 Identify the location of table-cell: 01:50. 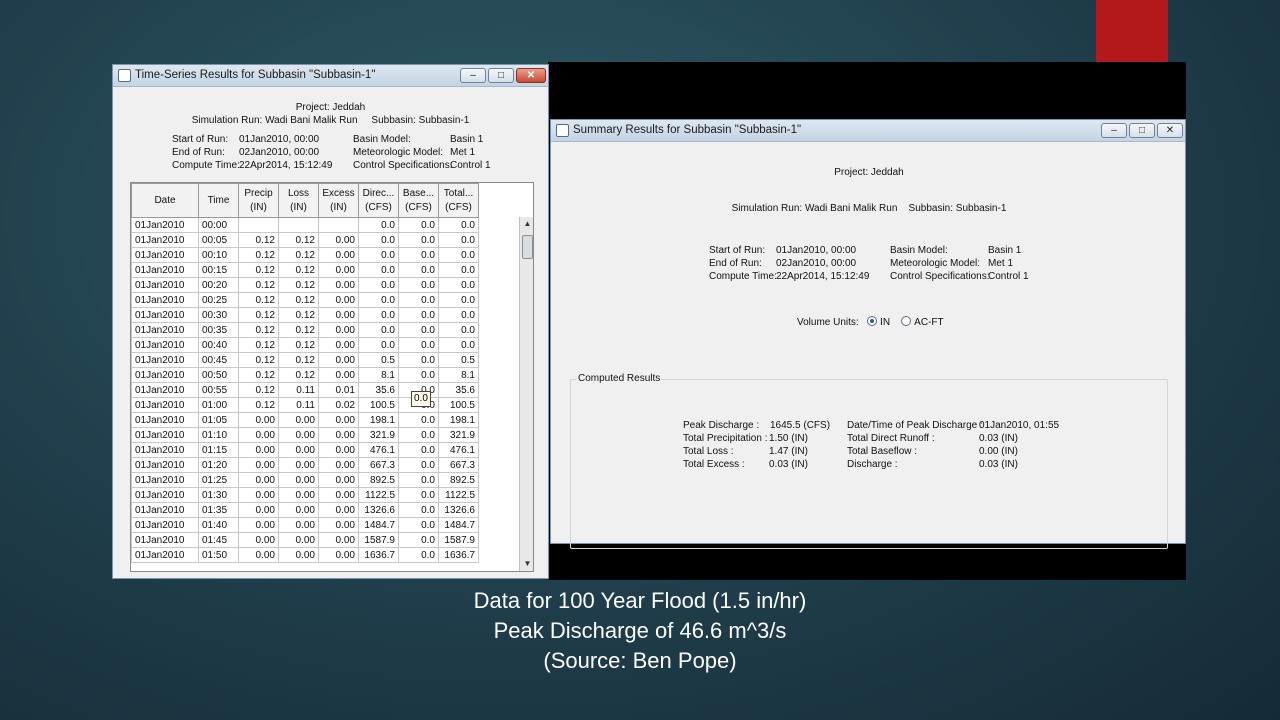
(218, 555).